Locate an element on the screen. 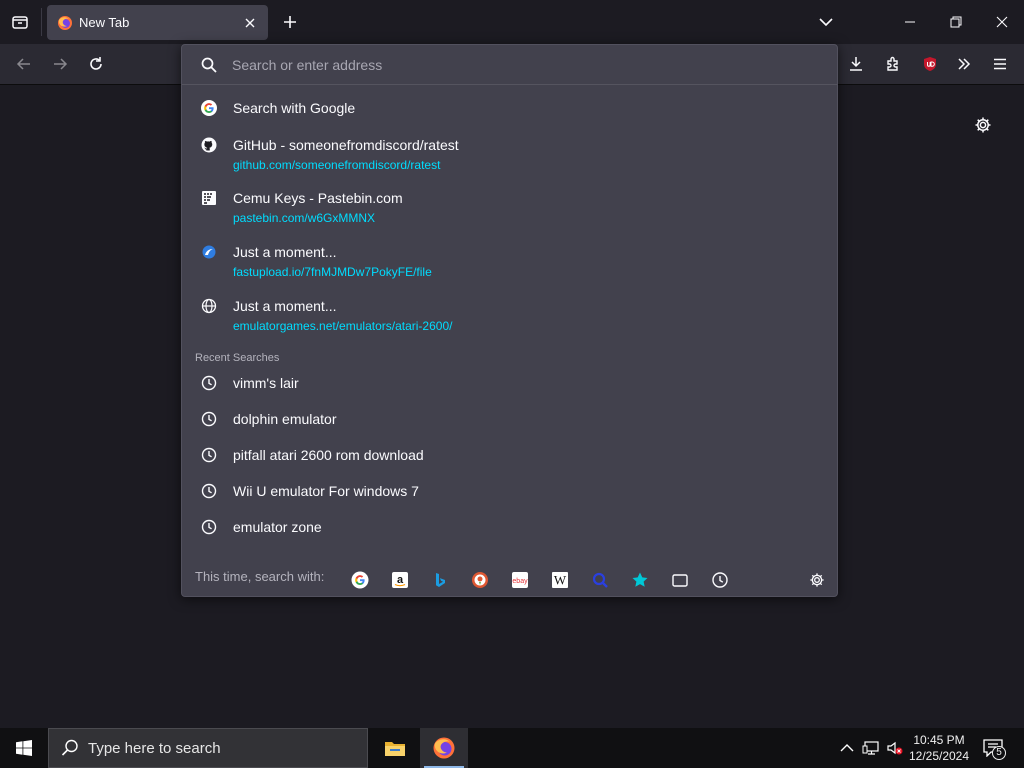 This screenshot has height=768, width=1024. tabs-icon is located at coordinates (680, 580).